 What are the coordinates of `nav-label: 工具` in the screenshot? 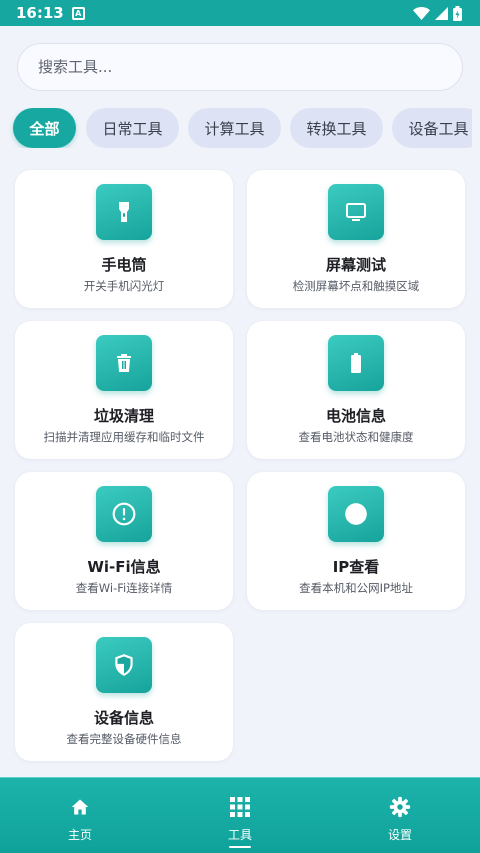 It's located at (239, 835).